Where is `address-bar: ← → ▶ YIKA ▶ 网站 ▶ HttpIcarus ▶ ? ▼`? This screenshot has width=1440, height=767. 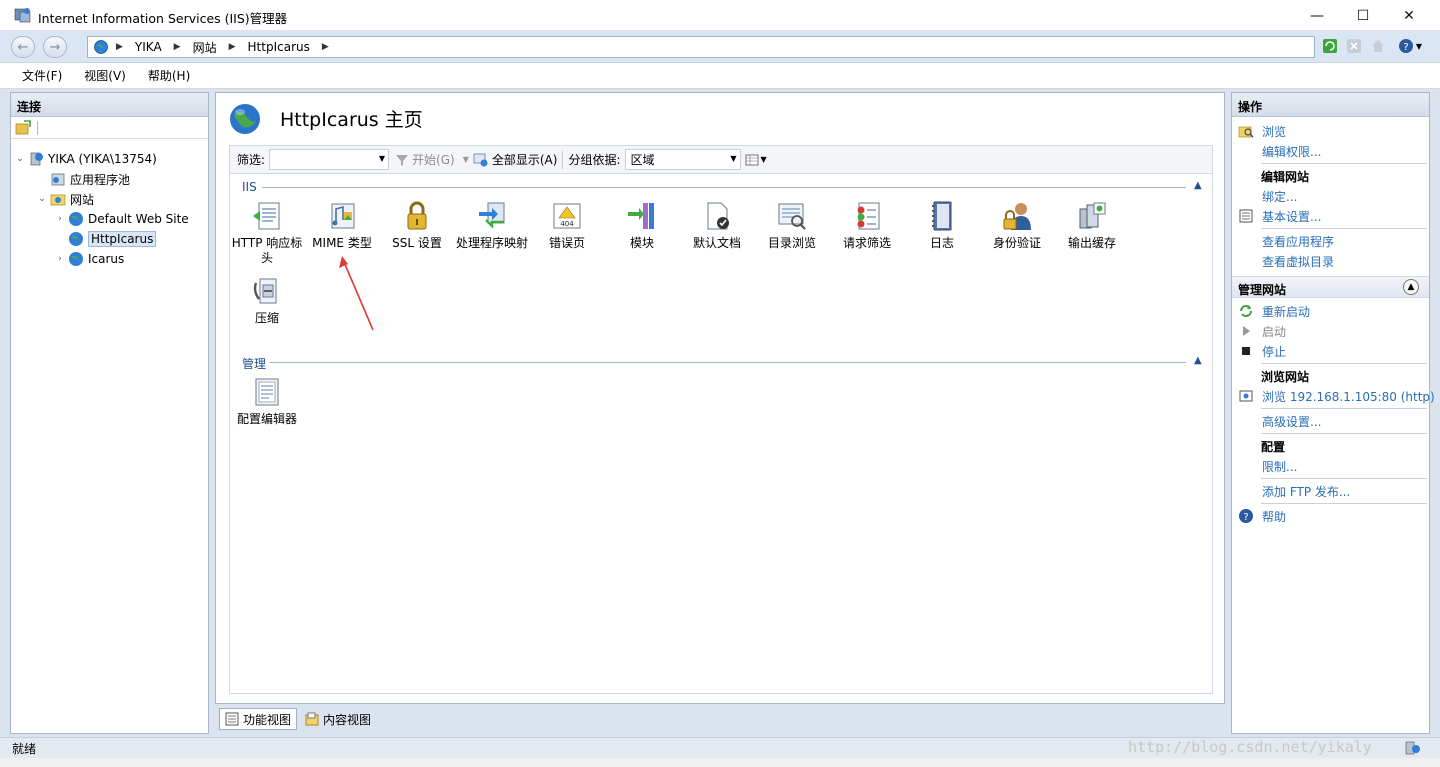 address-bar: ← → ▶ YIKA ▶ 网站 ▶ HttpIcarus ▶ ? ▼ is located at coordinates (720, 47).